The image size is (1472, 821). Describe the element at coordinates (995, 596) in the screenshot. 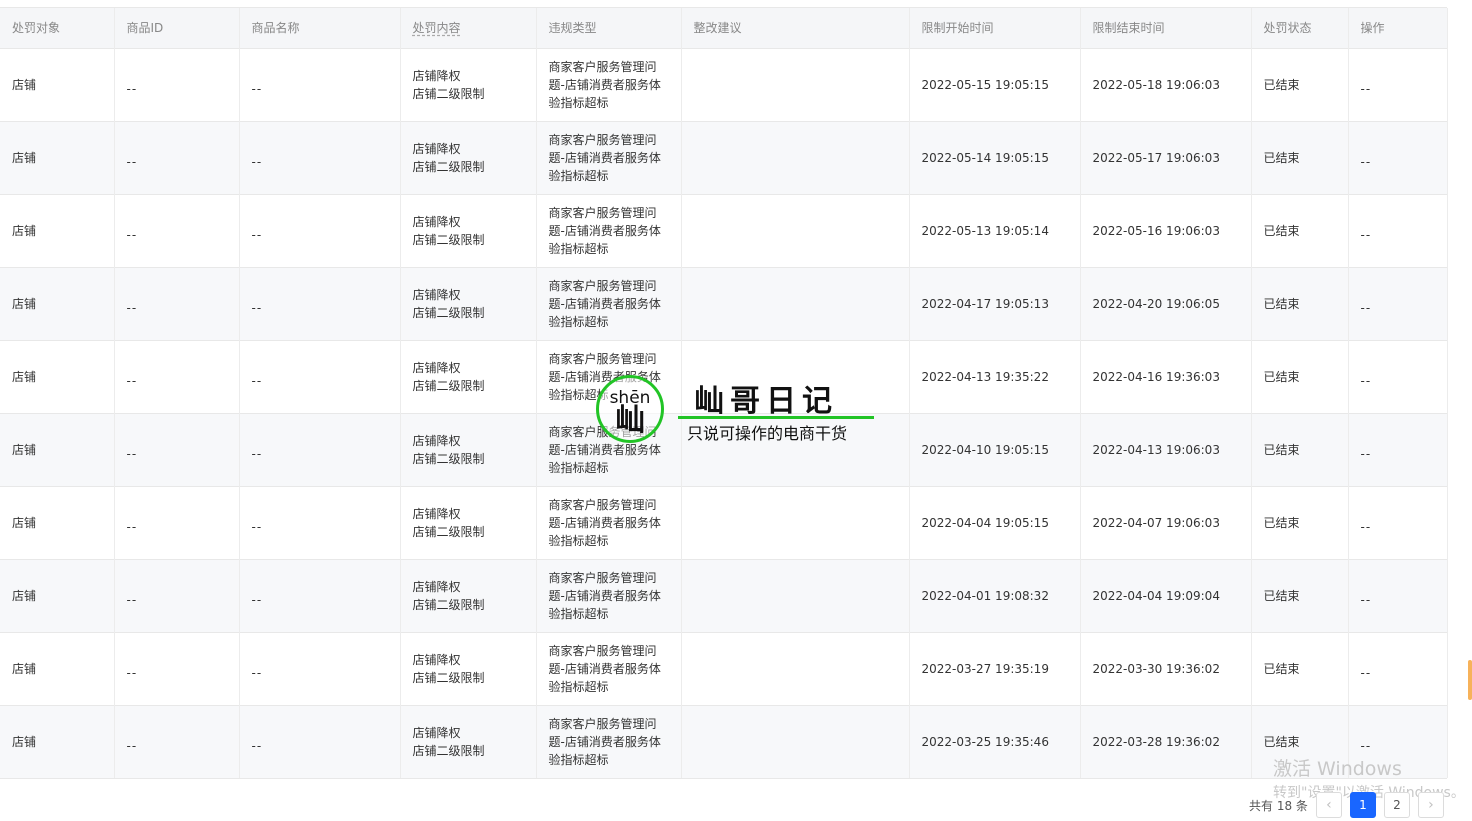

I see `cell-start-time: 2022-04-01 19:08:32` at that location.